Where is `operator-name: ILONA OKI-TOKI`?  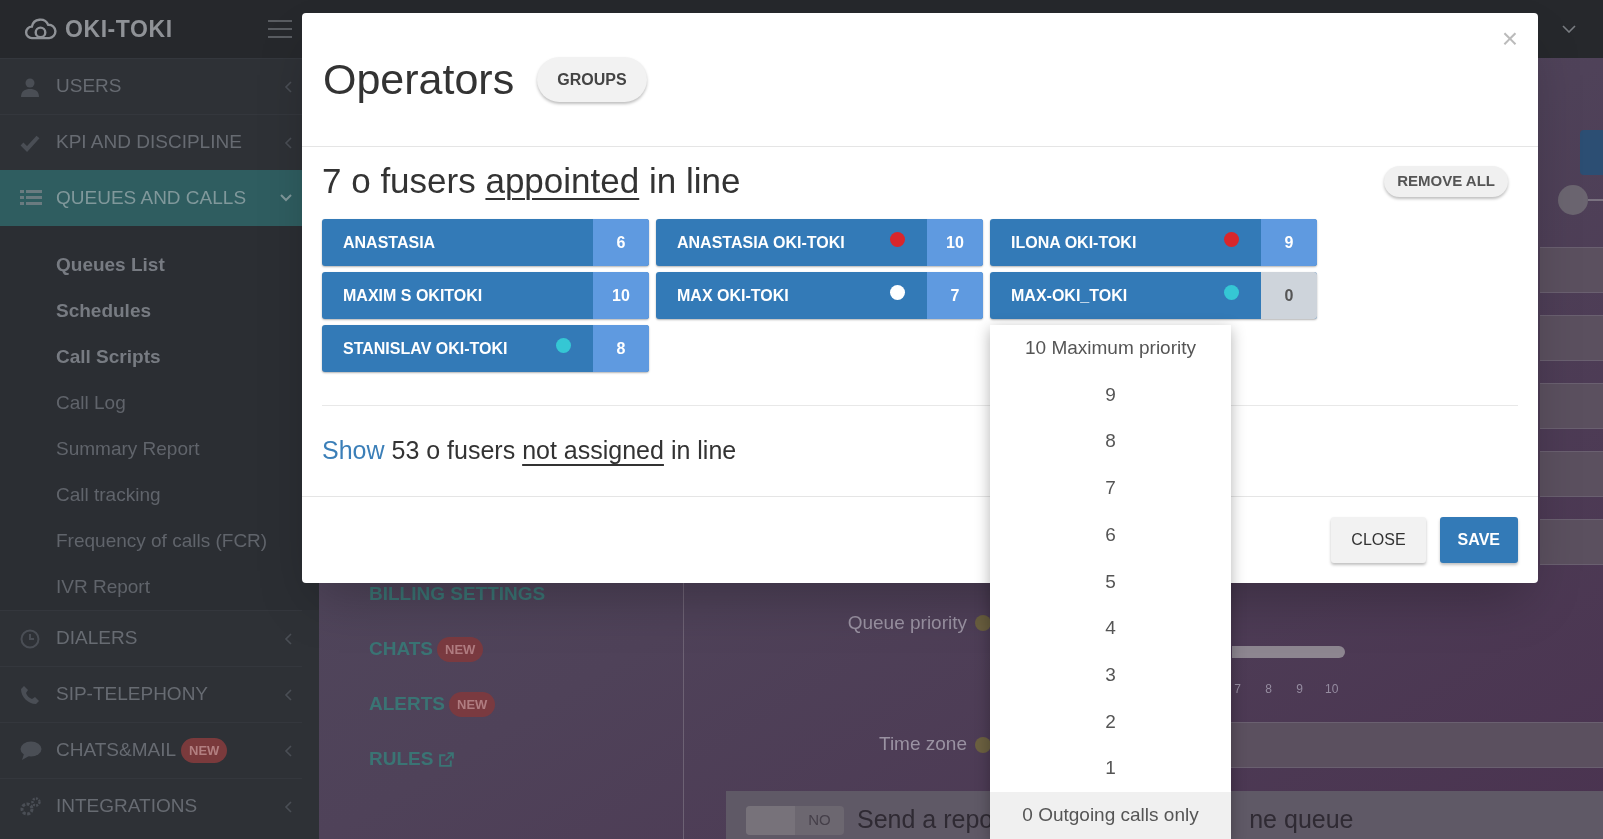 operator-name: ILONA OKI-TOKI is located at coordinates (1074, 242).